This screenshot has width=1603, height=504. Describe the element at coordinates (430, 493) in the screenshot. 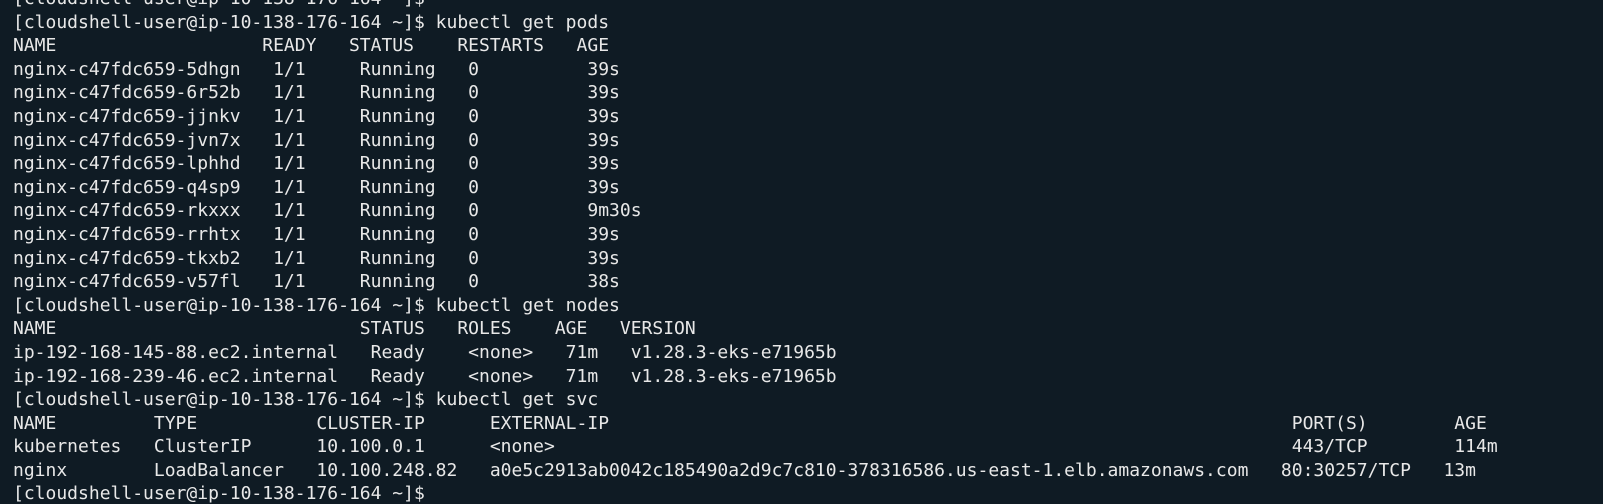

I see `terminal-cursor` at that location.